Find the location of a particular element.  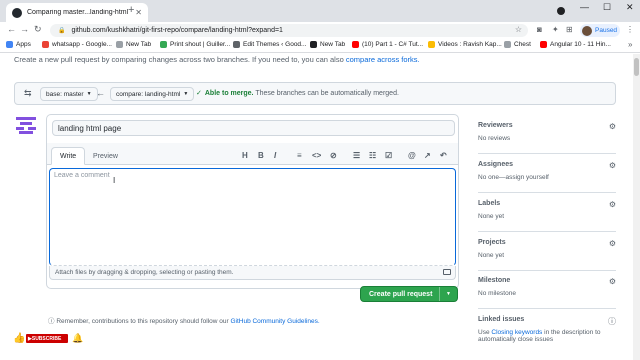

sidebar-heading: Linked issues is located at coordinates (501, 319).